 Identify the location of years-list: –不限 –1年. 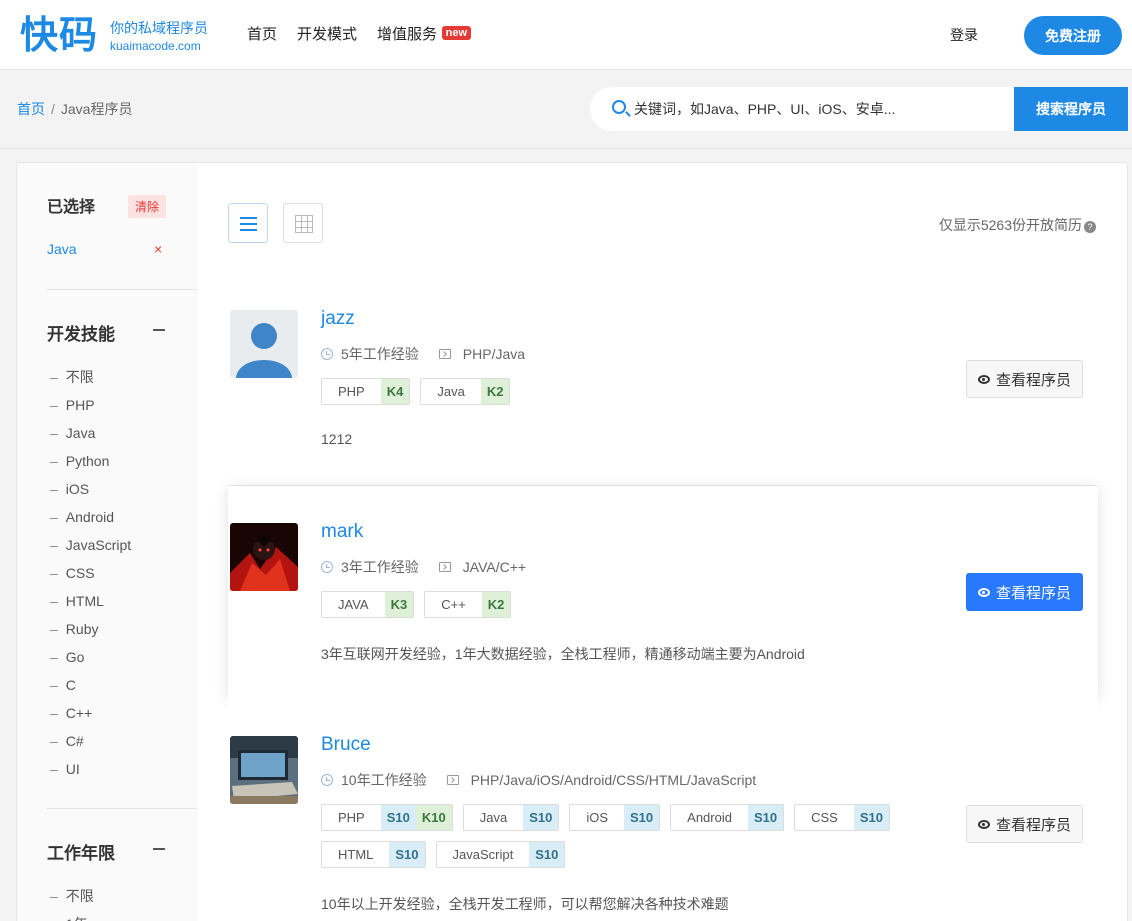
(72, 901).